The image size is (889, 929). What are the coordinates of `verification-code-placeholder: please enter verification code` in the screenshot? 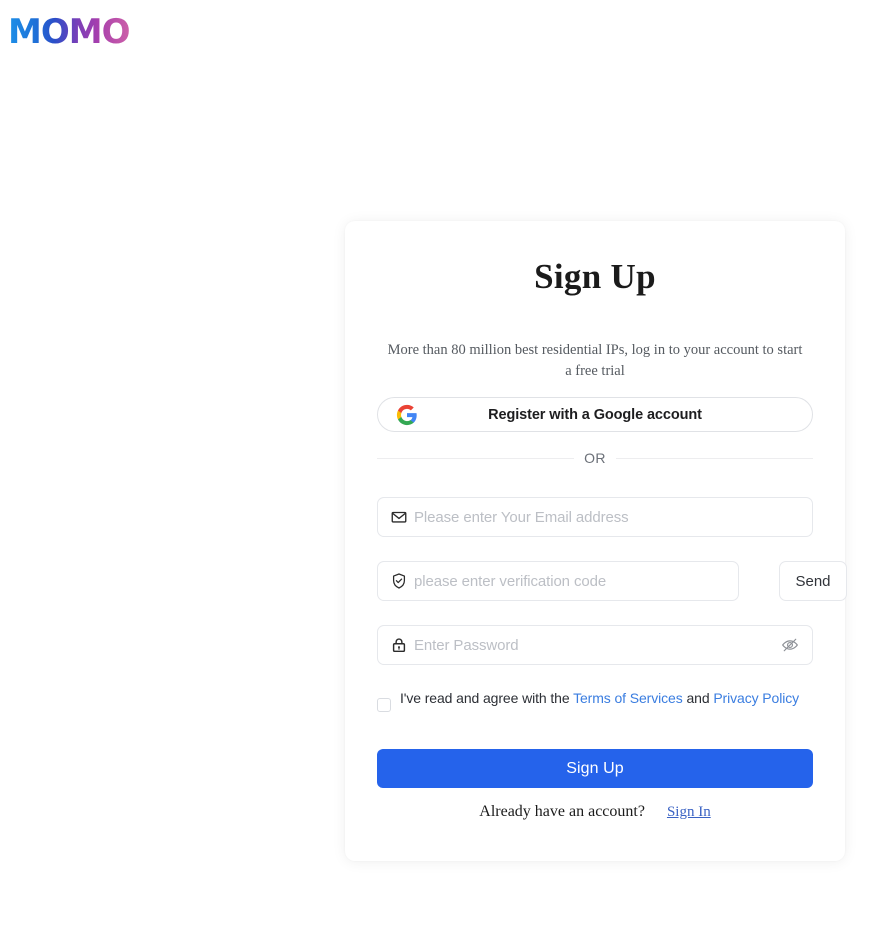 It's located at (510, 581).